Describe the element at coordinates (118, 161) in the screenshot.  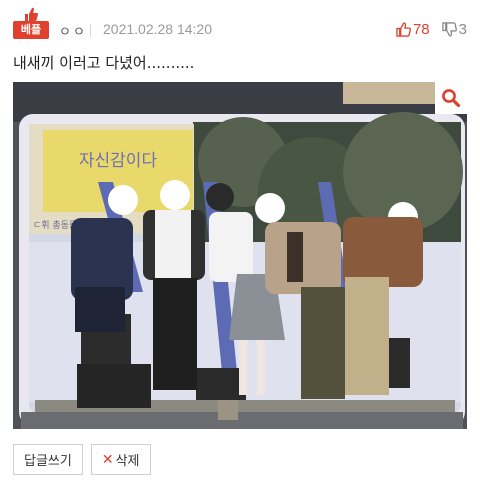
I see `sign-text: 자신감이다` at that location.